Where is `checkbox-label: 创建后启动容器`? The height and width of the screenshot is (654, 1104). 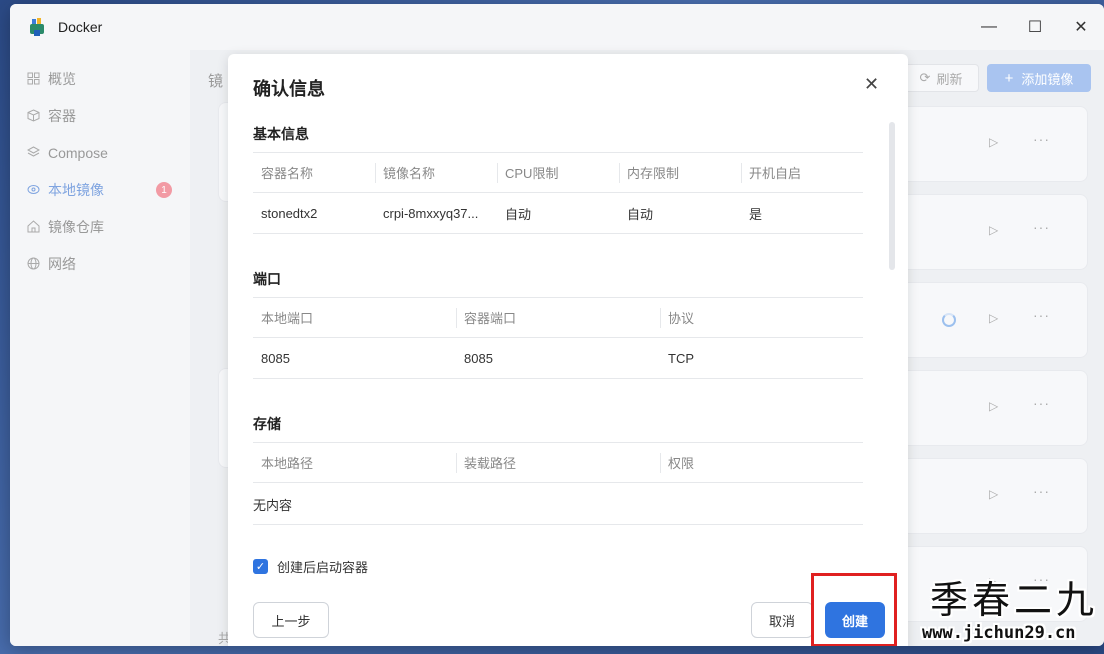
checkbox-label: 创建后启动容器 is located at coordinates (323, 567).